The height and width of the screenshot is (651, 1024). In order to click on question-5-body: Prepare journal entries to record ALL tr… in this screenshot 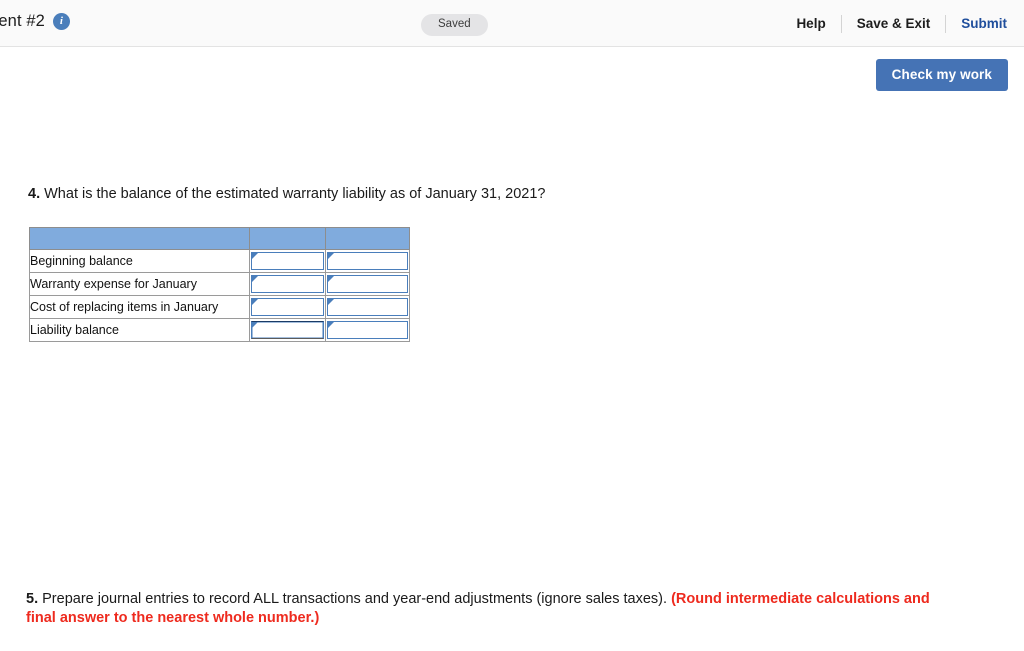, I will do `click(355, 599)`.